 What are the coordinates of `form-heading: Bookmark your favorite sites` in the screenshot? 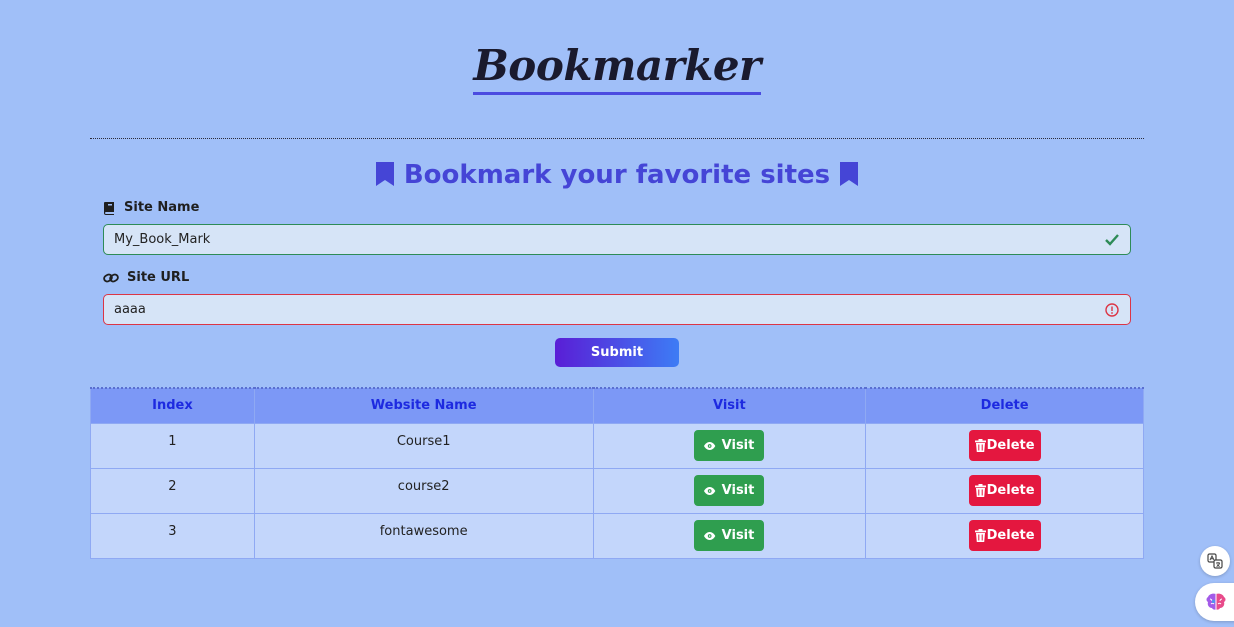 It's located at (617, 175).